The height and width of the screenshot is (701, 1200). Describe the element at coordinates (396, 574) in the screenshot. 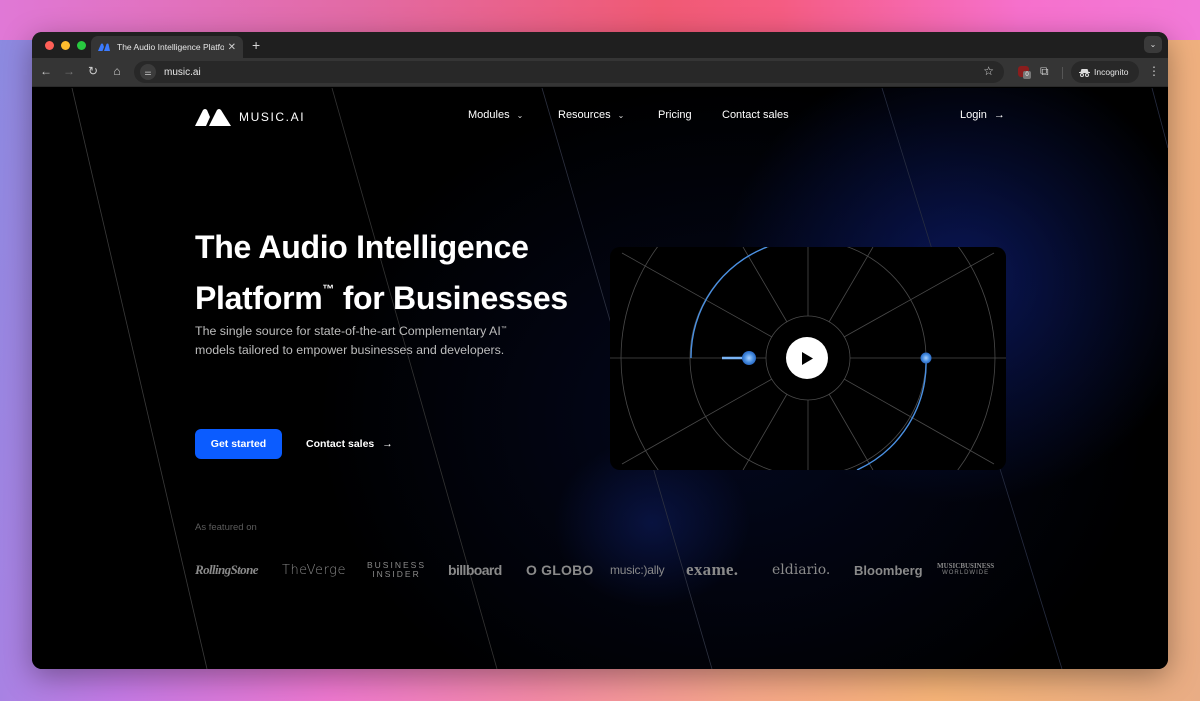

I see `logo-business-insider-line2: INSIDER` at that location.